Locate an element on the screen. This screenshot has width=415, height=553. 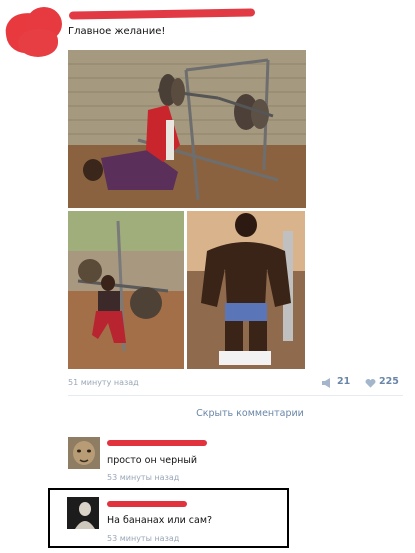
post-photo-squat is located at coordinates (126, 290).